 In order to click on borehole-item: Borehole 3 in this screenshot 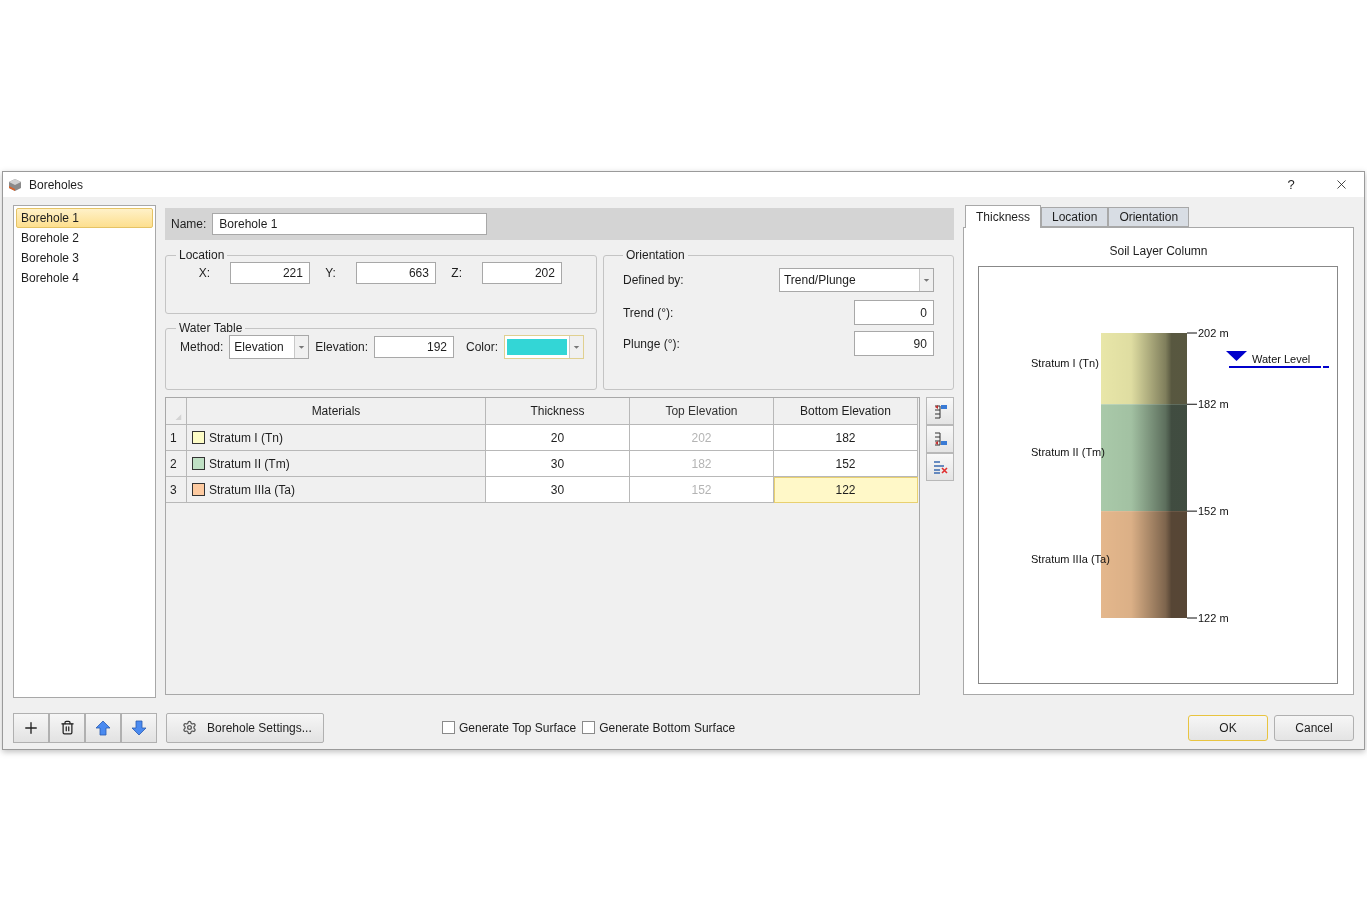, I will do `click(84, 258)`.